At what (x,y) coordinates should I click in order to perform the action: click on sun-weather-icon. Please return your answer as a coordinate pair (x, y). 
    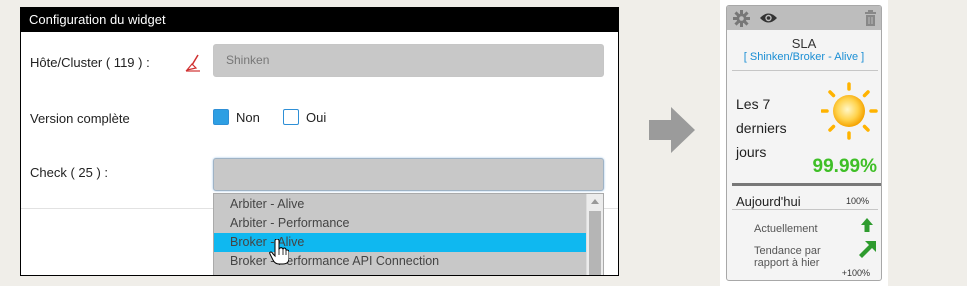
    Looking at the image, I should click on (849, 111).